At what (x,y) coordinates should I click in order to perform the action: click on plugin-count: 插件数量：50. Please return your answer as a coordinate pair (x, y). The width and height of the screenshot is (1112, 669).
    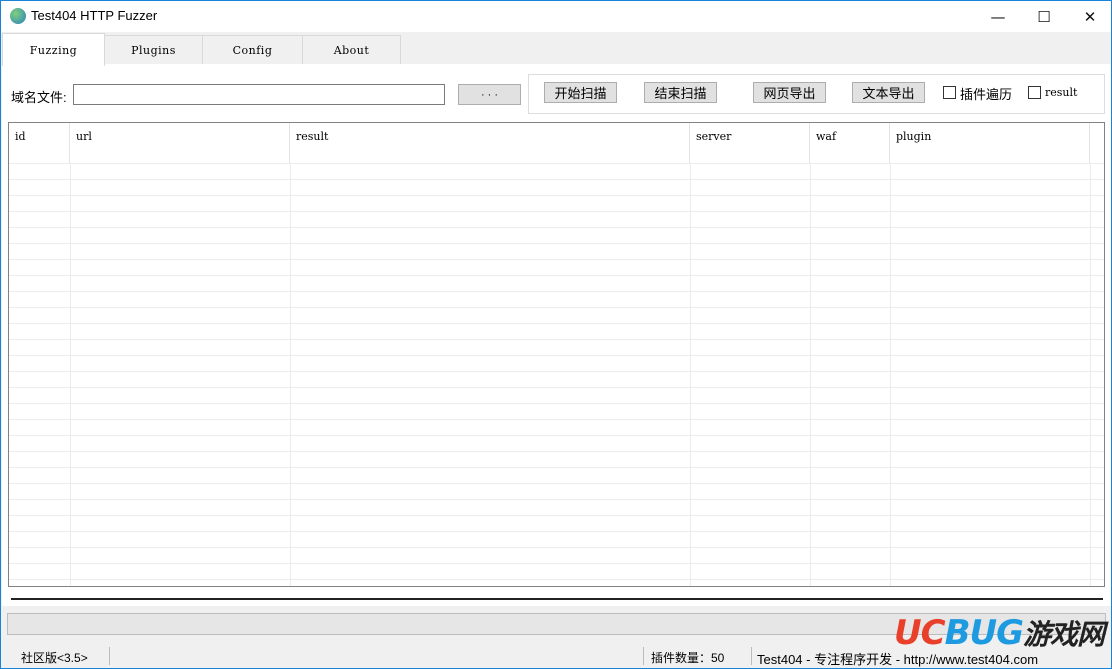
    Looking at the image, I should click on (688, 658).